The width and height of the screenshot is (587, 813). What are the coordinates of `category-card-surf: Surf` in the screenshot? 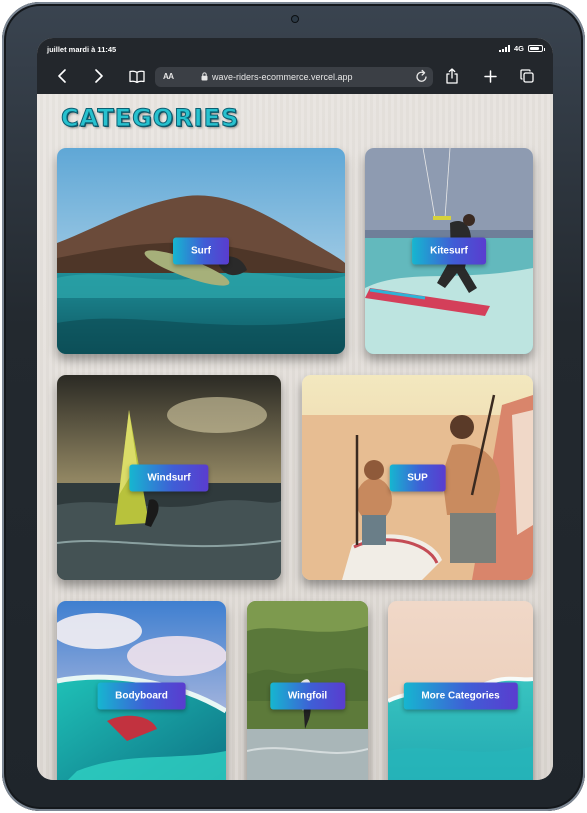 It's located at (201, 251).